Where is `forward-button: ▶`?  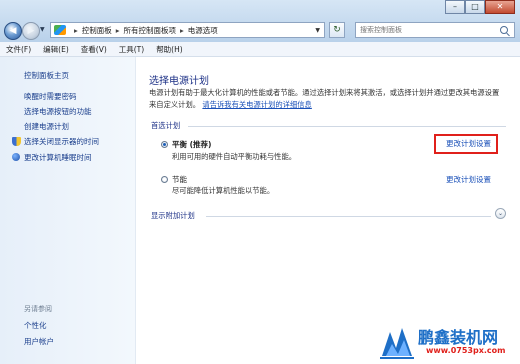
forward-button: ▶ is located at coordinates (31, 31).